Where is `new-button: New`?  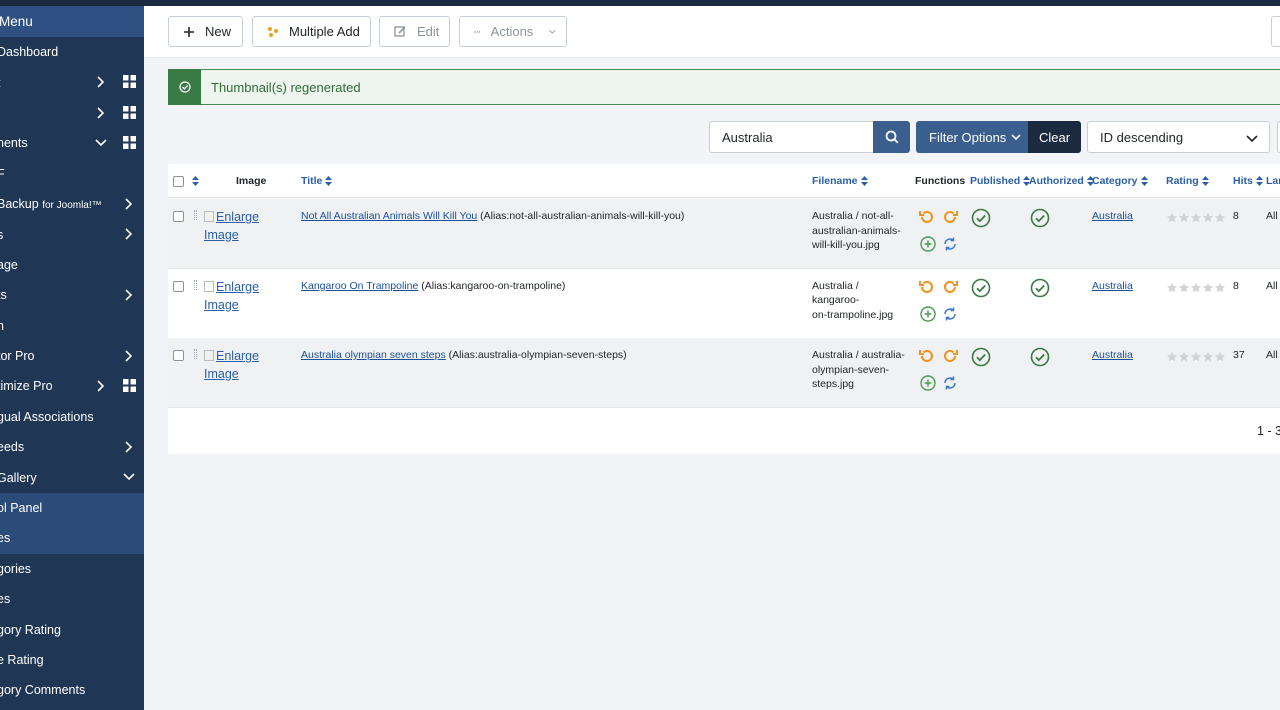 new-button: New is located at coordinates (205, 31).